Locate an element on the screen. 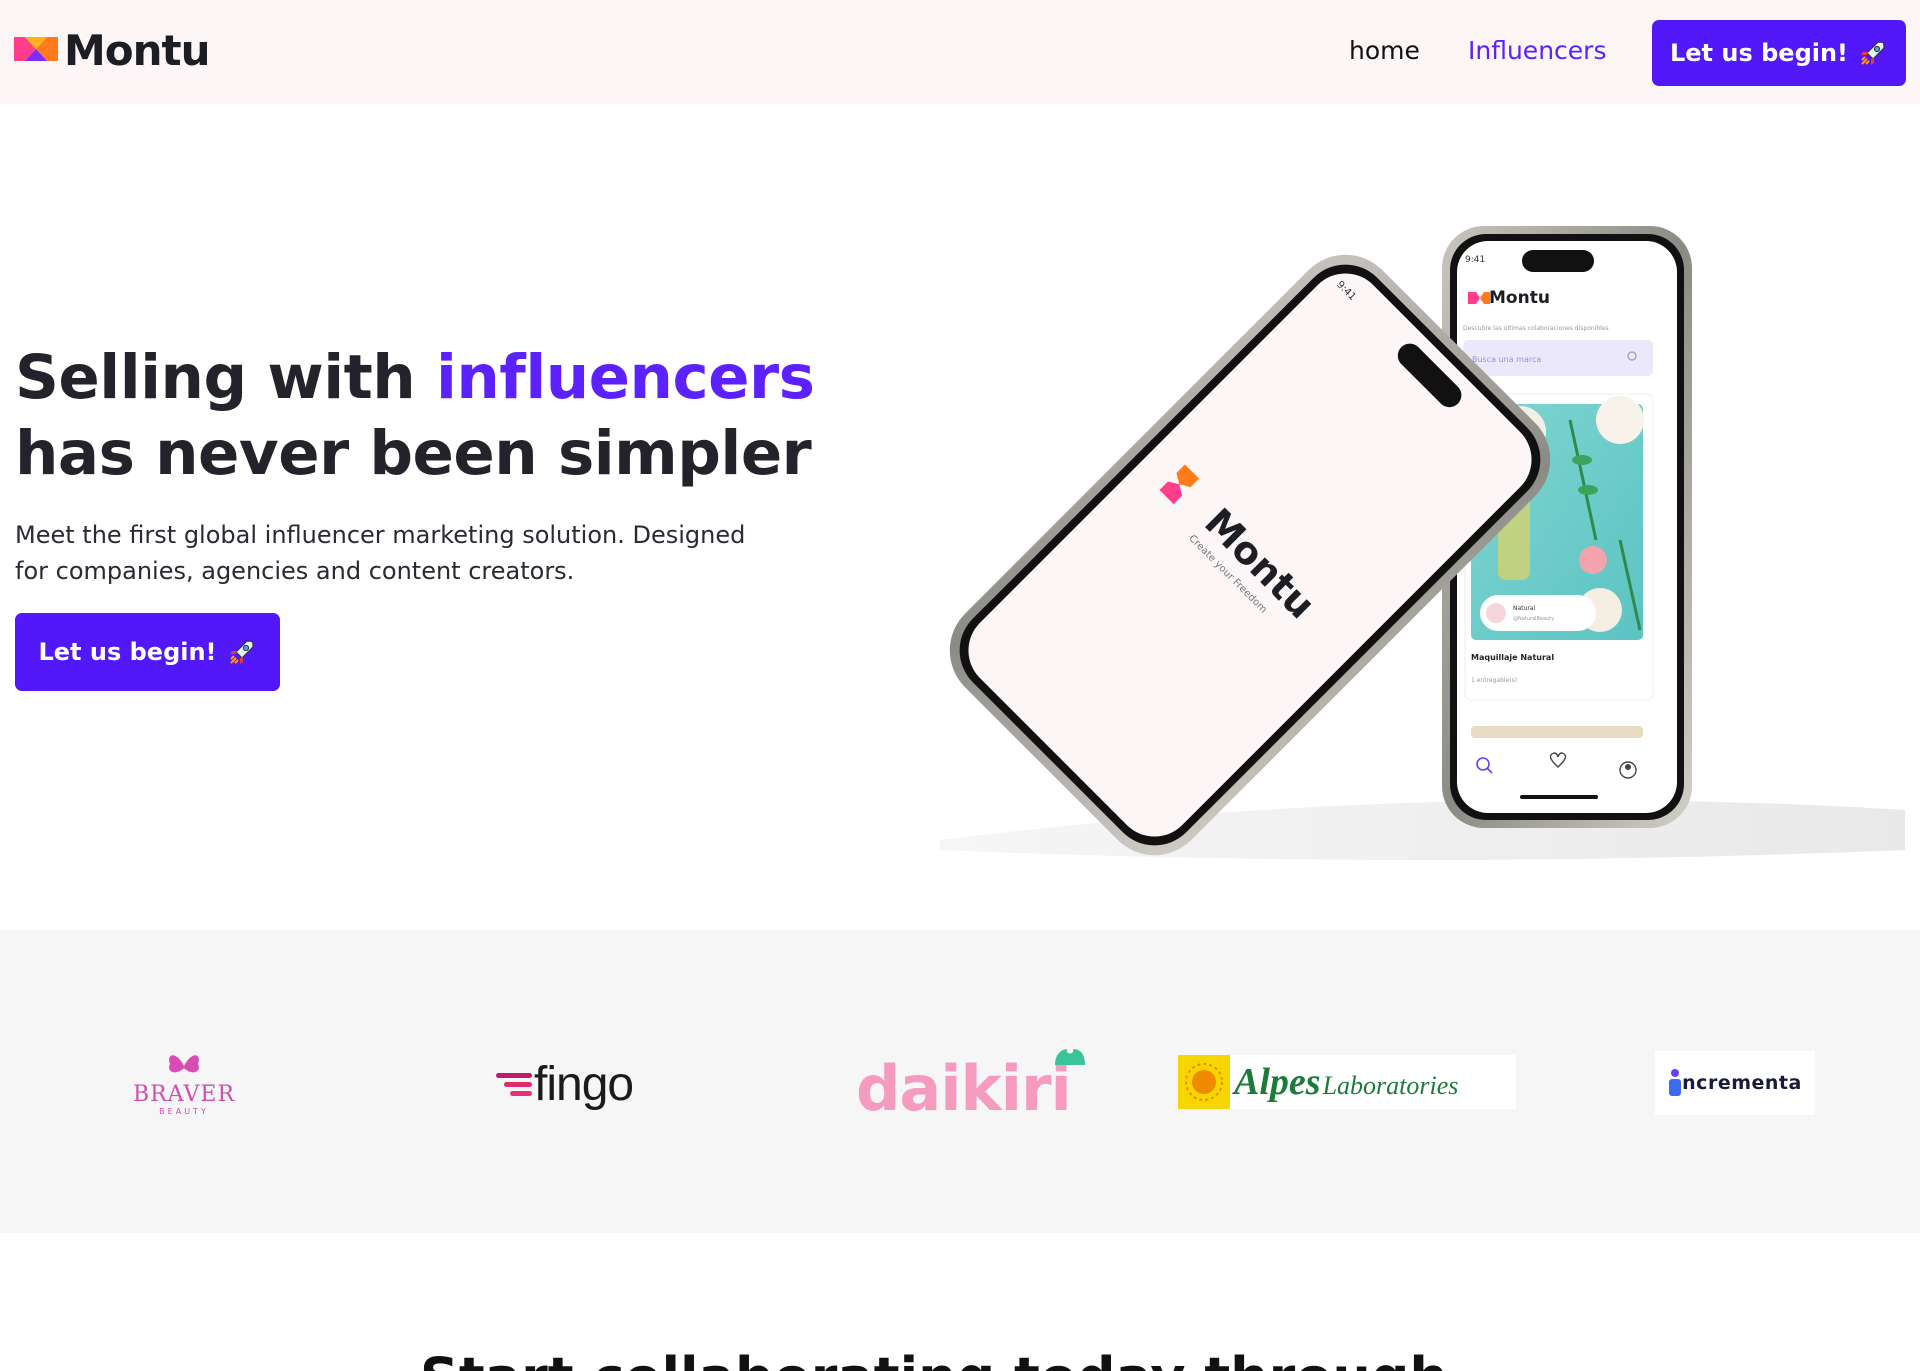 The width and height of the screenshot is (1920, 1371). brand-logo-incrementa: ncrementa is located at coordinates (1735, 1083).